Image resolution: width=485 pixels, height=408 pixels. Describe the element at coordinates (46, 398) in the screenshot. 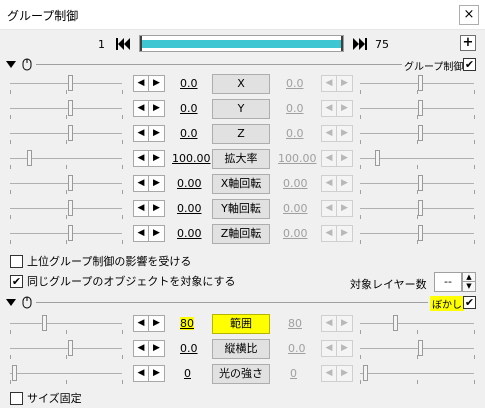

I see `fixed-size-option: サイズ固定` at that location.